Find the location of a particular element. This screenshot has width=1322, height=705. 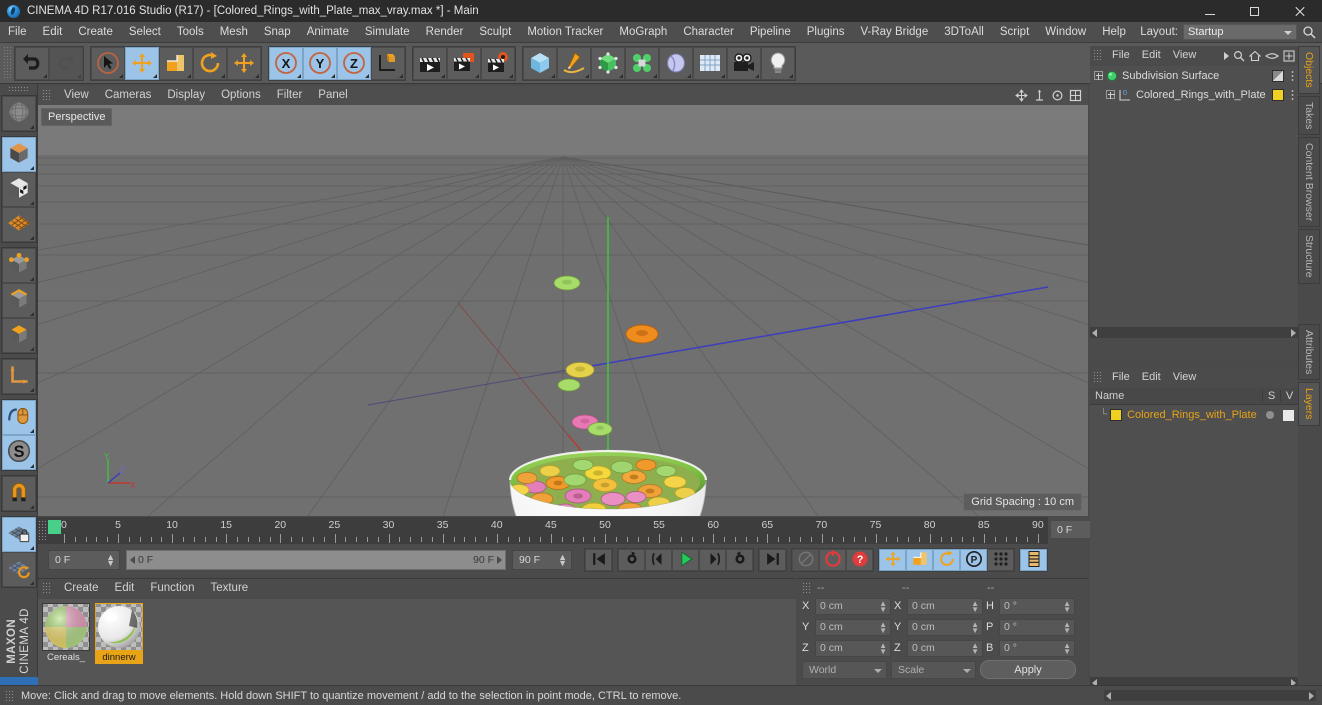

timeline-ruler: 0 5 10 15 20 25 30 35 40 45 50 55 60 65 70 75 80 85 90 is located at coordinates (543, 530).